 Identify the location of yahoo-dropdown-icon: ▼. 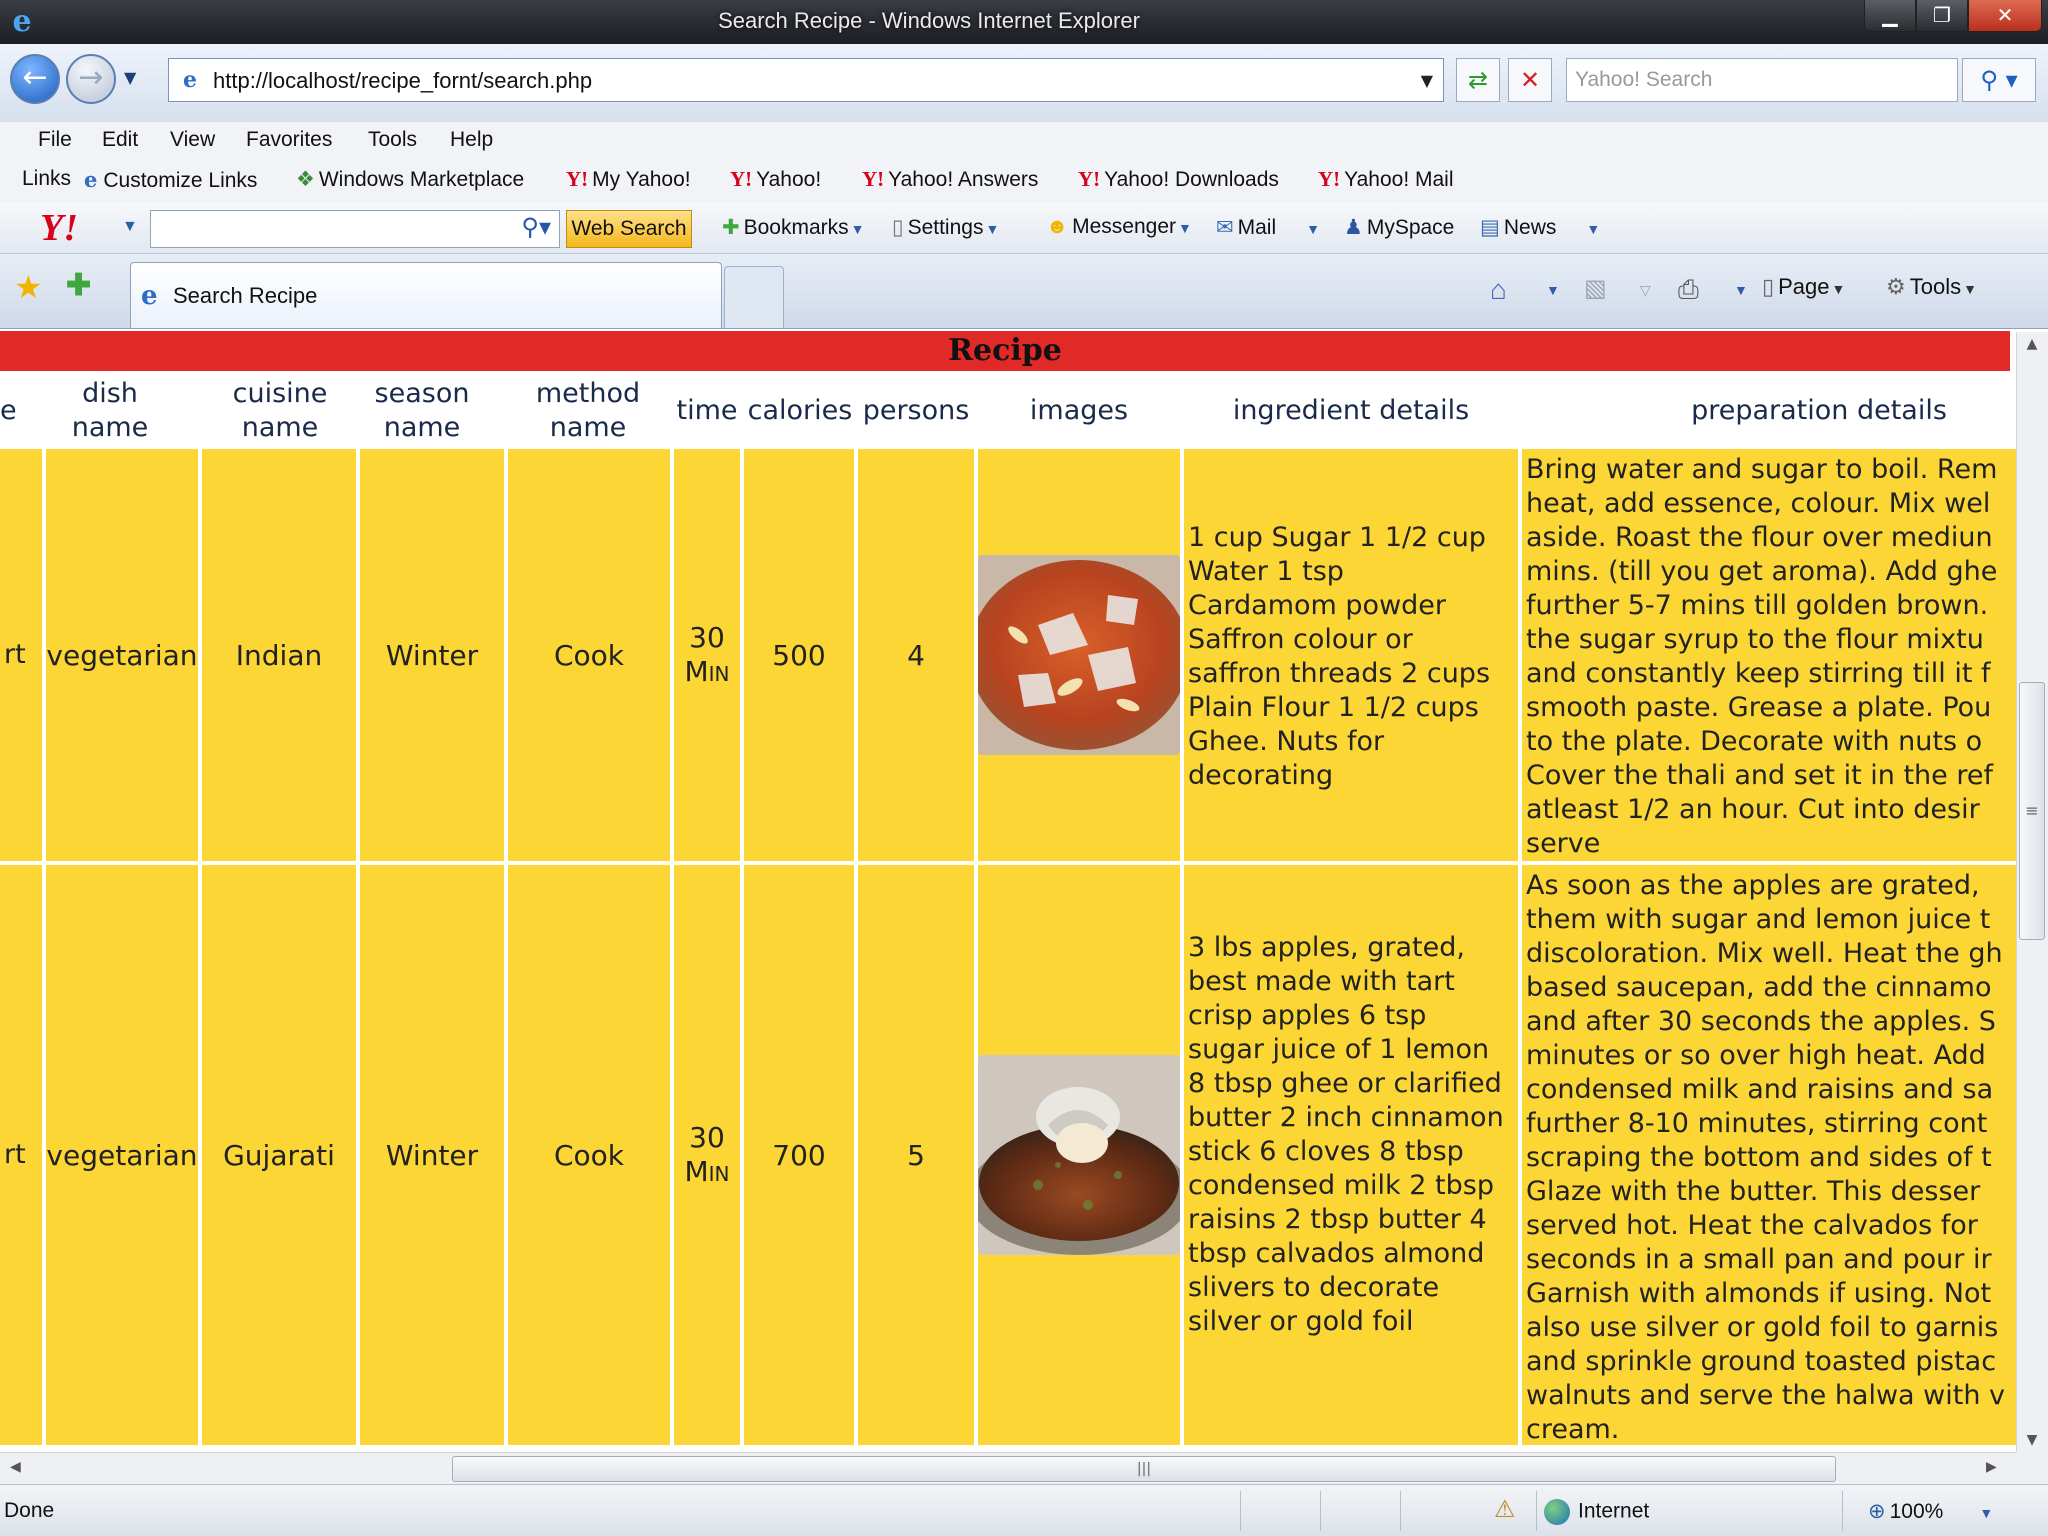
(130, 227).